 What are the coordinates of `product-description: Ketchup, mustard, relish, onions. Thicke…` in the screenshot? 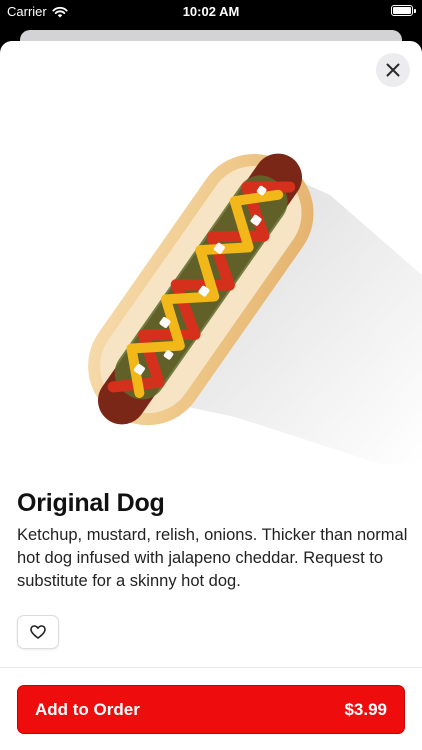 It's located at (212, 558).